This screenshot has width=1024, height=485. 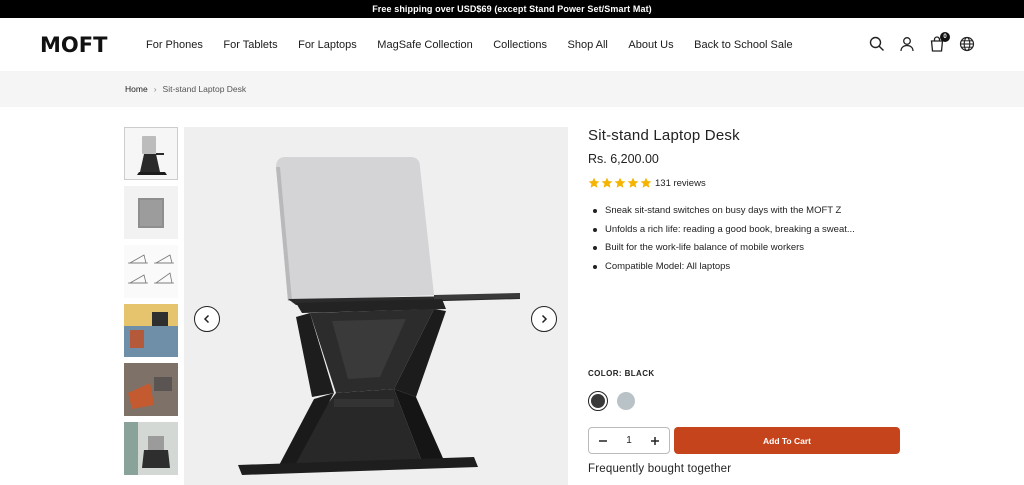 I want to click on nav-for-laptops: For Laptops, so click(x=327, y=45).